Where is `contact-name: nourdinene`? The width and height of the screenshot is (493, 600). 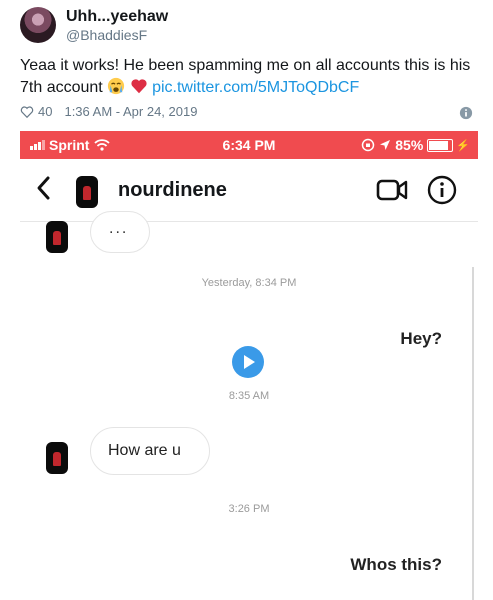
contact-name: nourdinene is located at coordinates (172, 190).